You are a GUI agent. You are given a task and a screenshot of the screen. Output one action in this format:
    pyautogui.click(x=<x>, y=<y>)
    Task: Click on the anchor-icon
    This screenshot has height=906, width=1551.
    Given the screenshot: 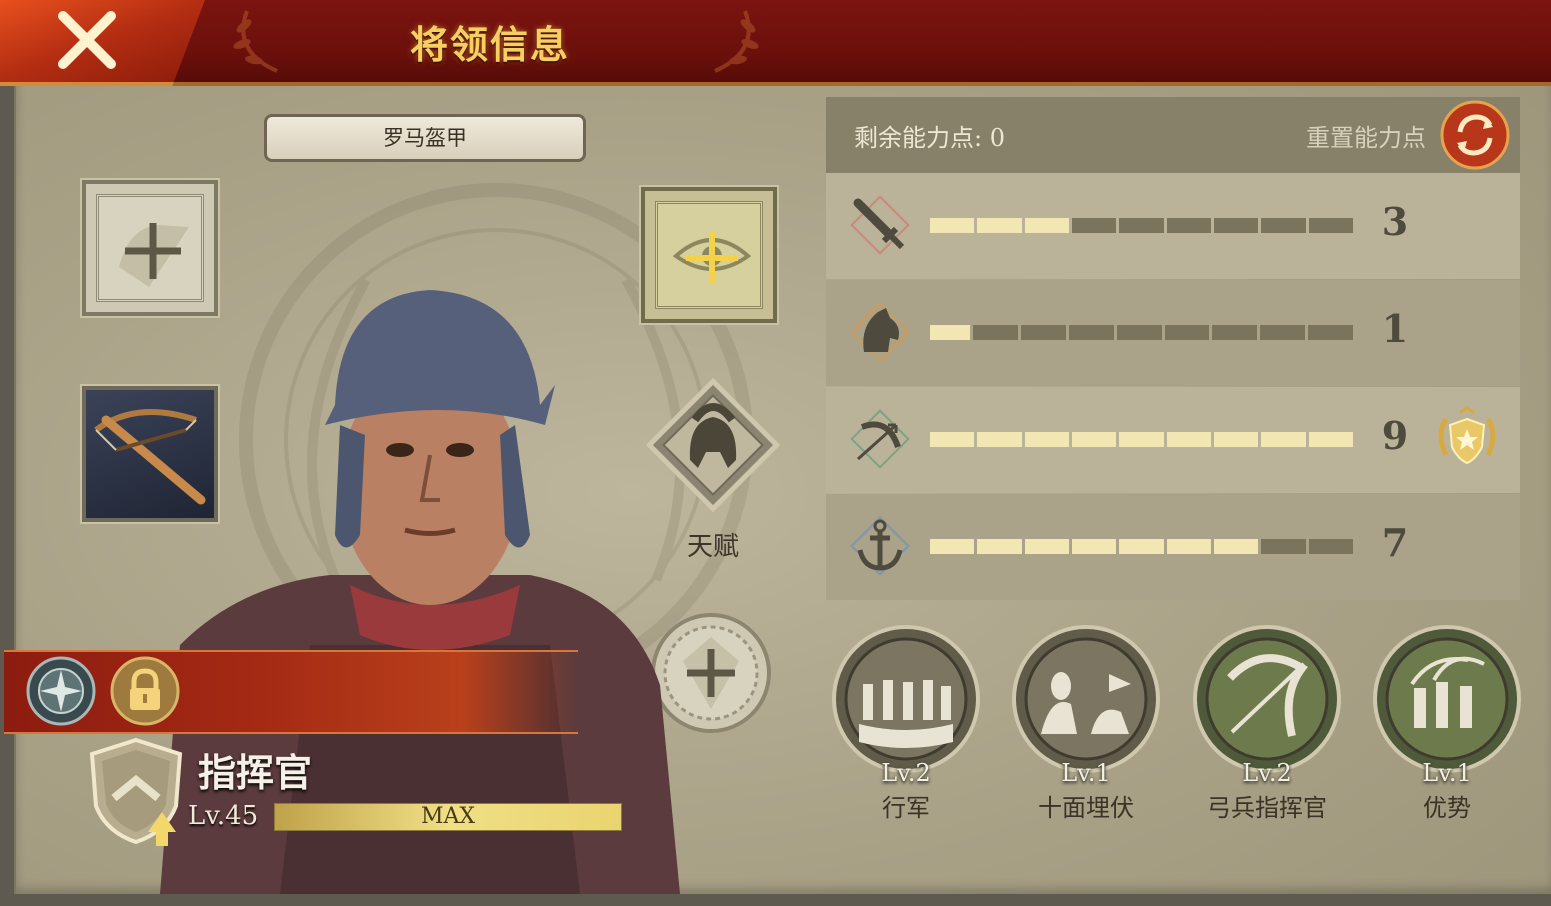 What is the action you would take?
    pyautogui.click(x=880, y=546)
    